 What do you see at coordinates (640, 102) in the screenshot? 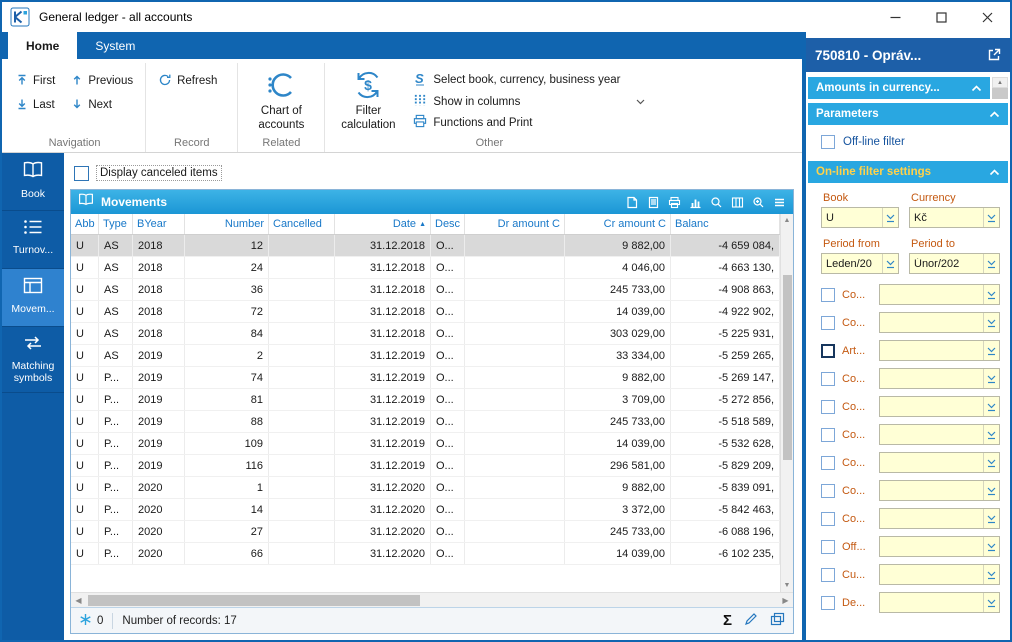
I see `chevron-down-icon` at bounding box center [640, 102].